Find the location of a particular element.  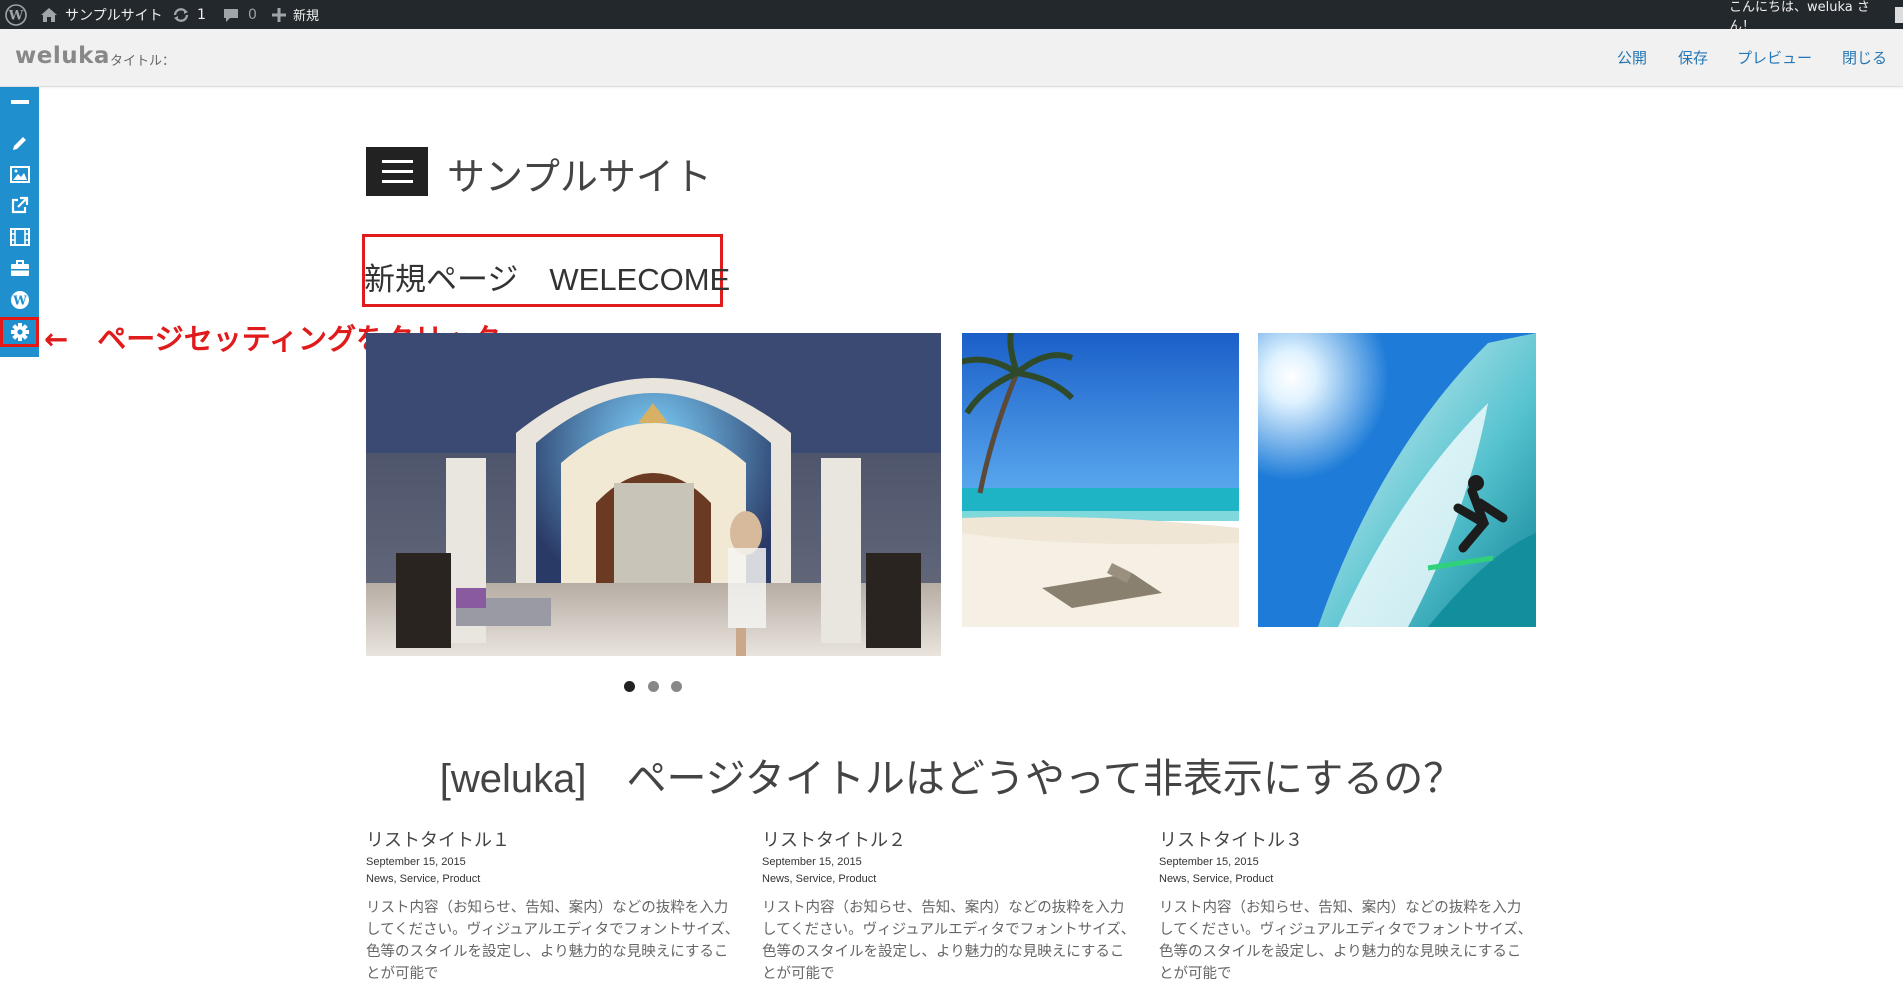

admin-site-name: サンプルサイト is located at coordinates (114, 15).